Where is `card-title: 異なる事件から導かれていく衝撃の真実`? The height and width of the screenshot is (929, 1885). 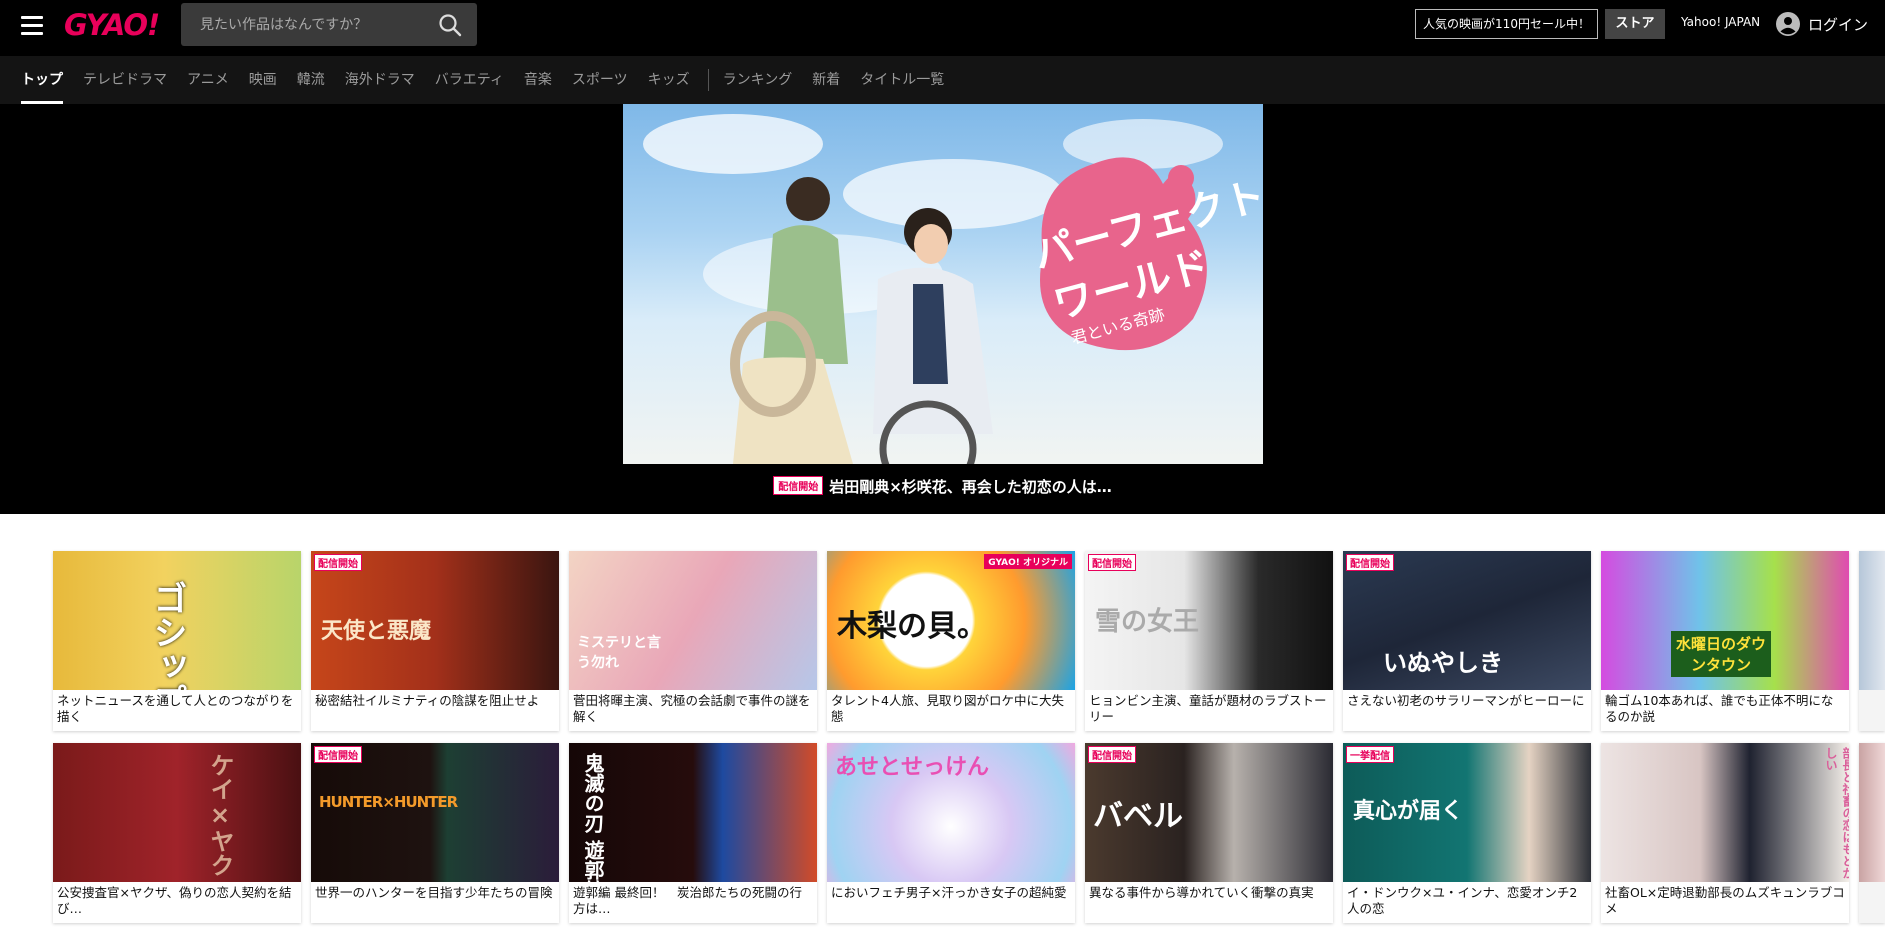 card-title: 異なる事件から導かれていく衝撃の真実 is located at coordinates (1201, 892).